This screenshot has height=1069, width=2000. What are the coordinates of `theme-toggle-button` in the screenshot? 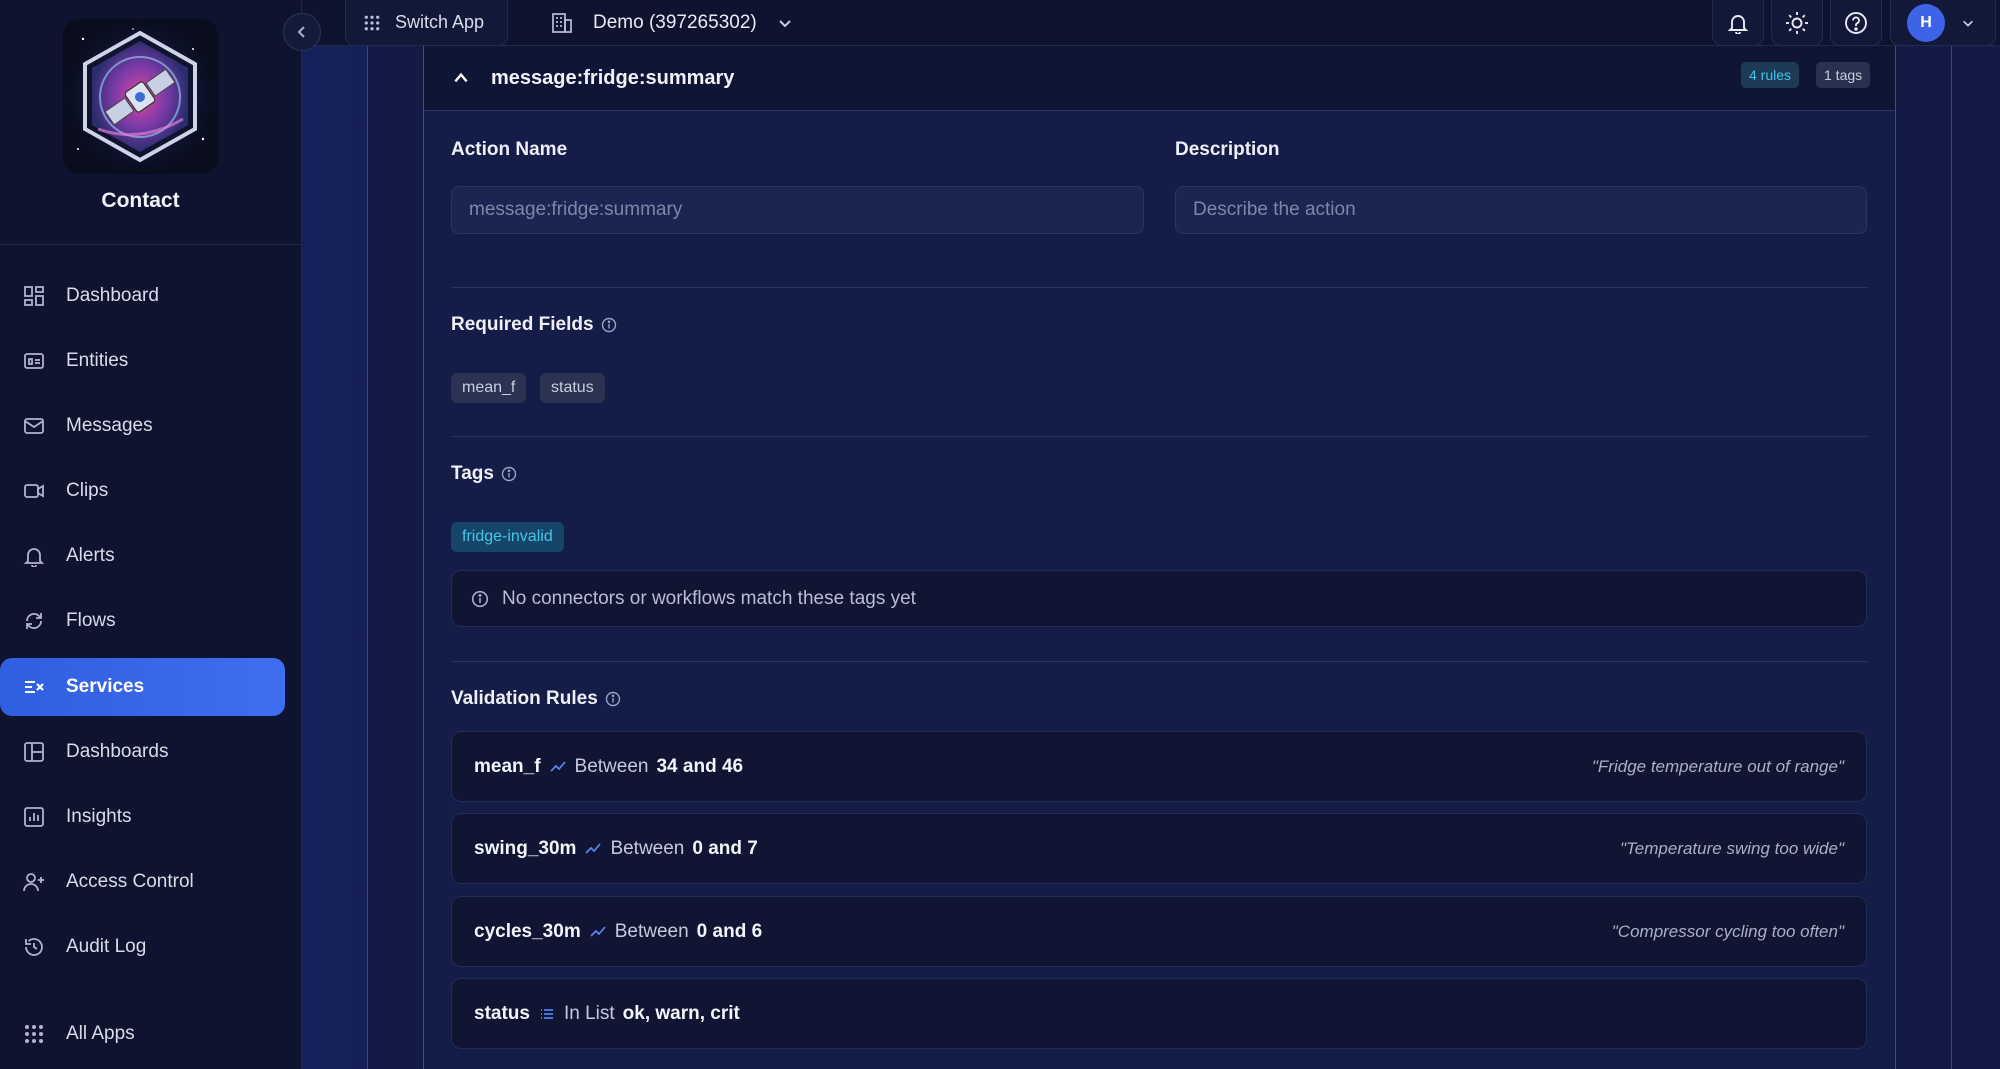 It's located at (1797, 23).